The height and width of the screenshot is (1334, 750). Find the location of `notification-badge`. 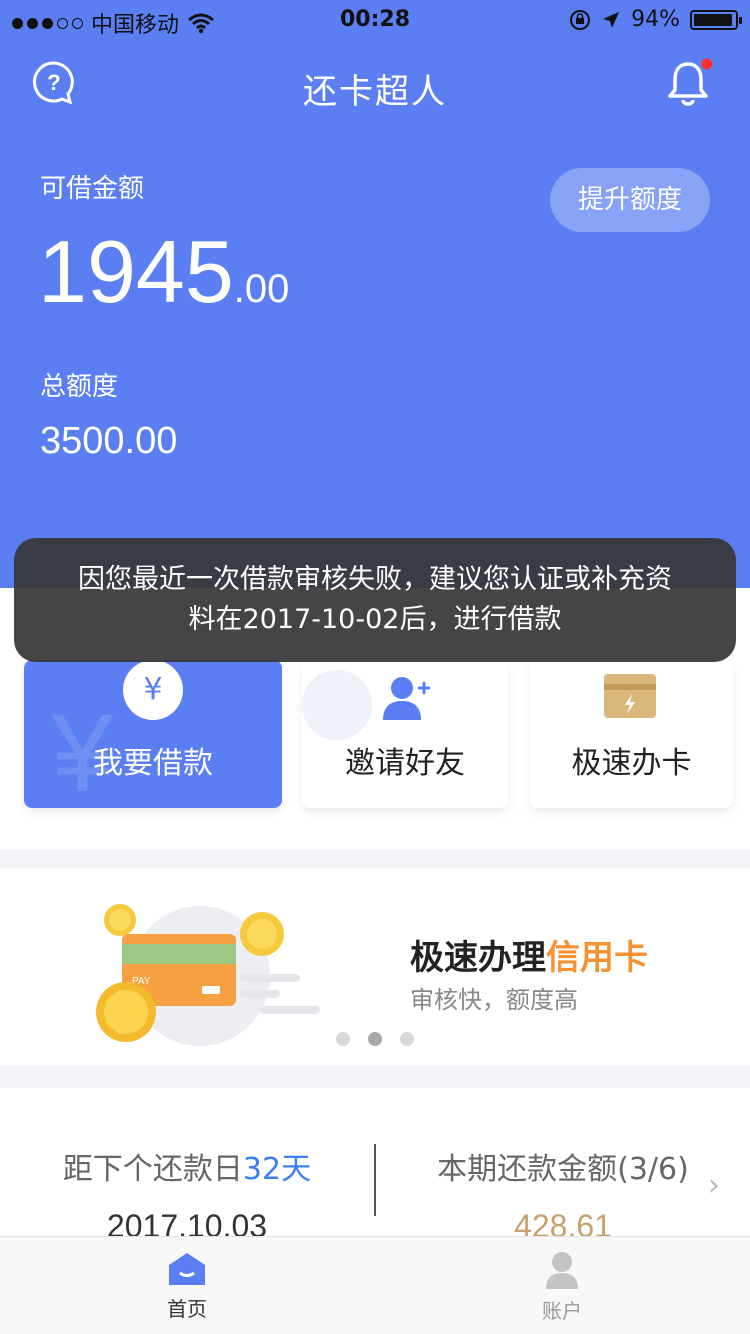

notification-badge is located at coordinates (706, 64).